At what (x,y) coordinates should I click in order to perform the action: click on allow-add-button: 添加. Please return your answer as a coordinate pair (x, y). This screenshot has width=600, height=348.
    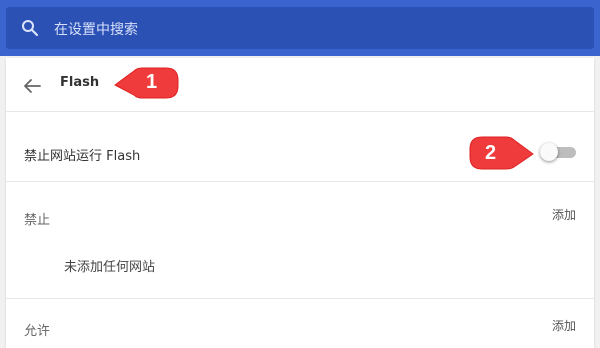
    Looking at the image, I should click on (564, 325).